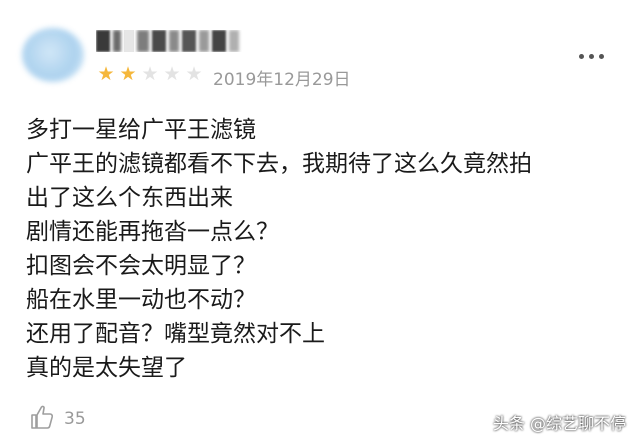 This screenshot has height=441, width=640. I want to click on more-options-button, so click(591, 56).